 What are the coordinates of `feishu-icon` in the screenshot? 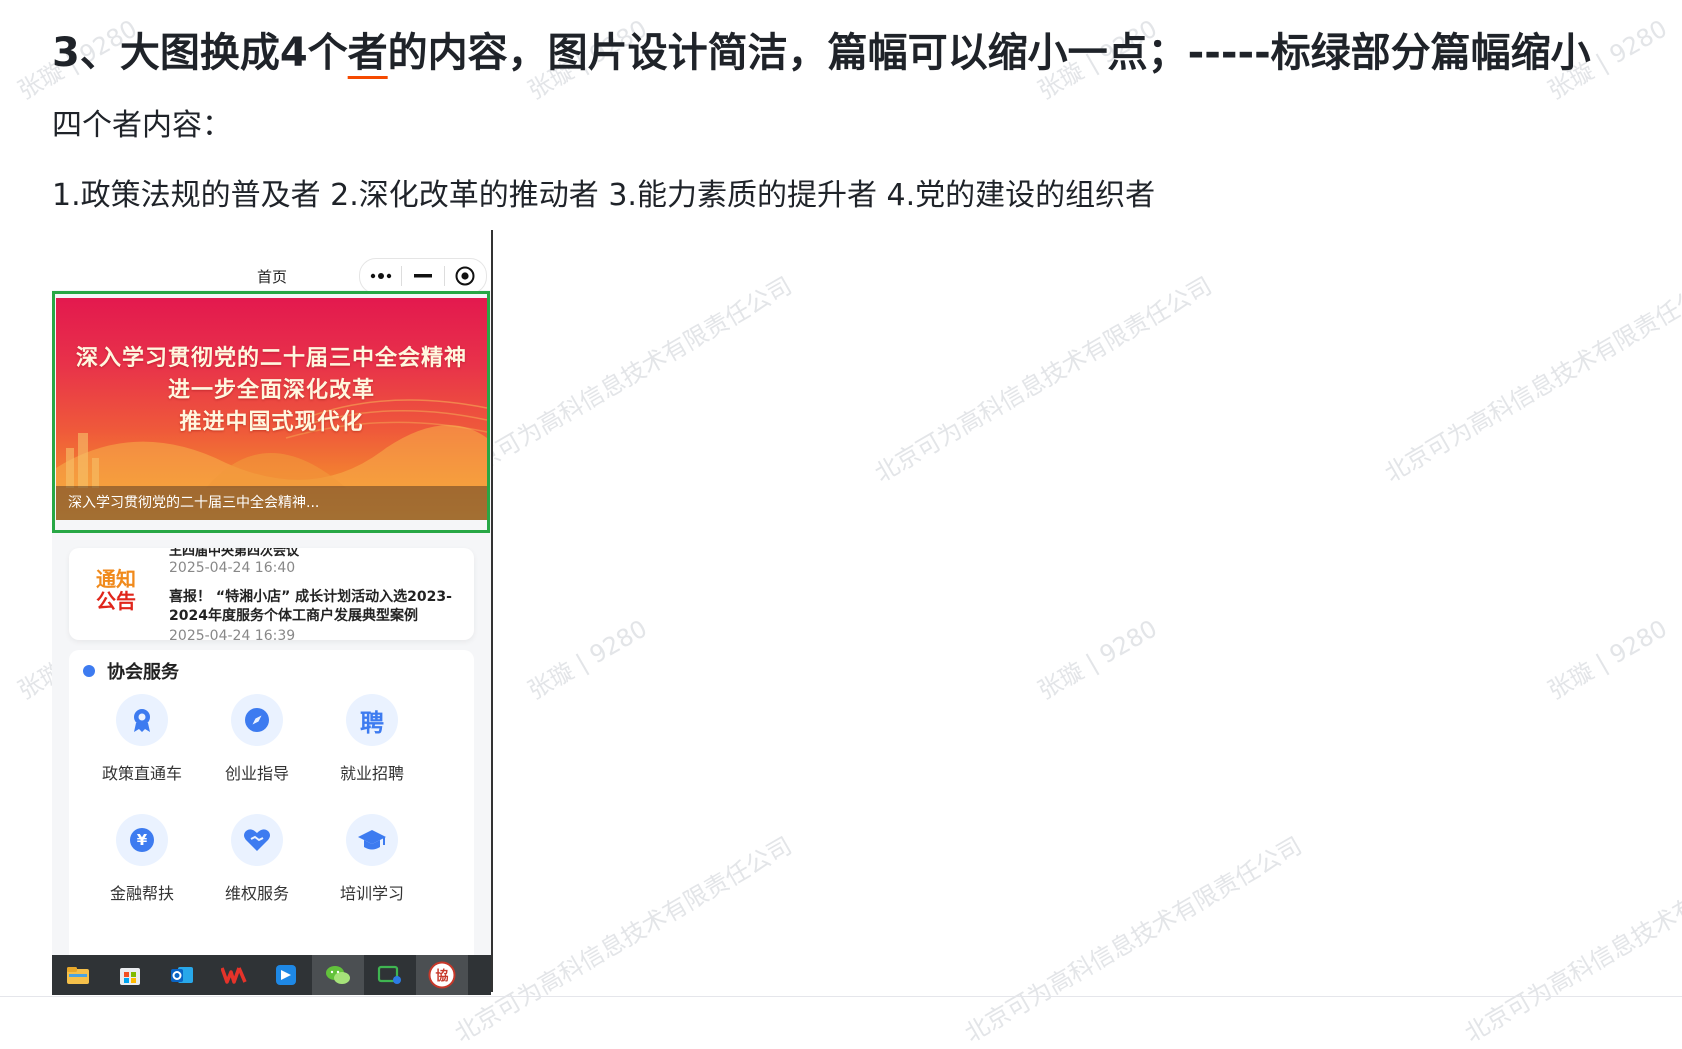 It's located at (286, 975).